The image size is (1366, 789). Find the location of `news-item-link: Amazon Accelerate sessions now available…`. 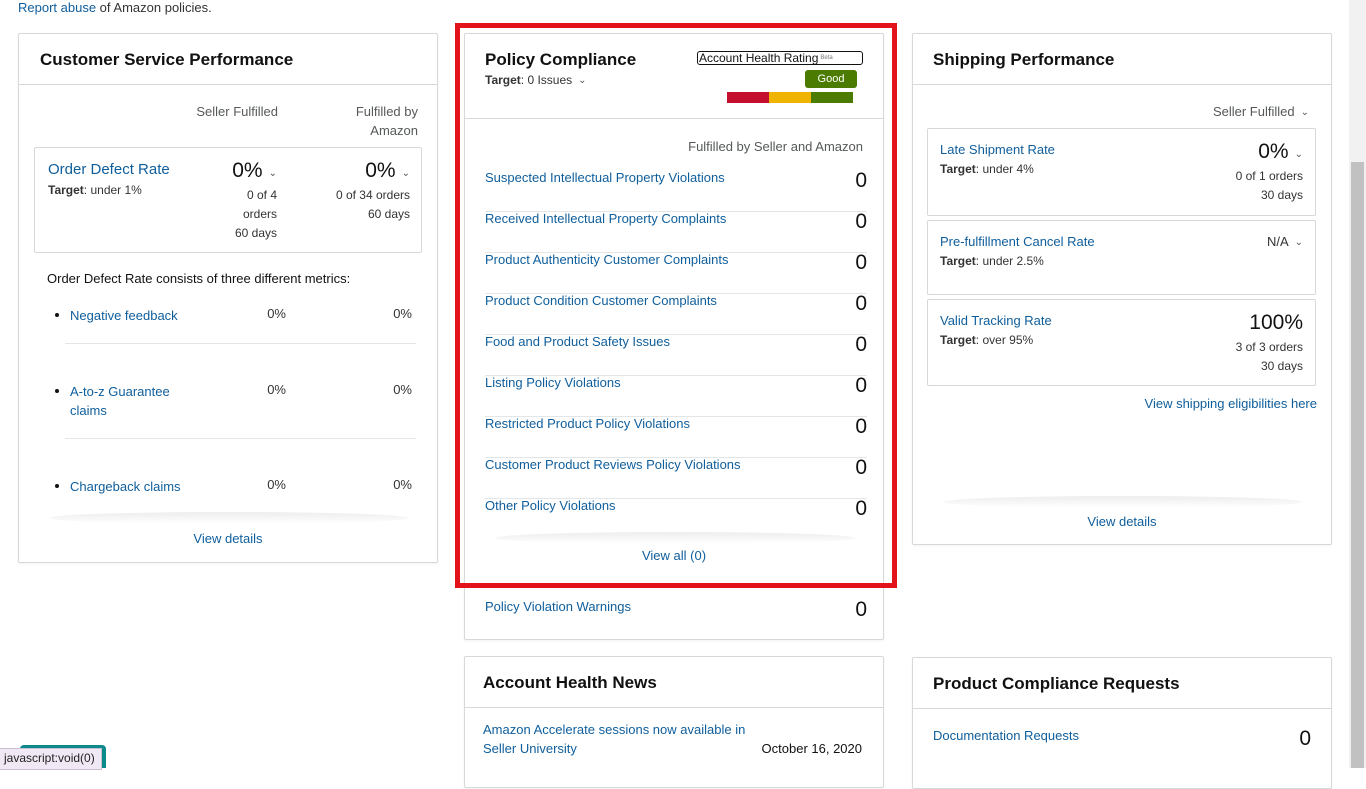

news-item-link: Amazon Accelerate sessions now available… is located at coordinates (614, 739).